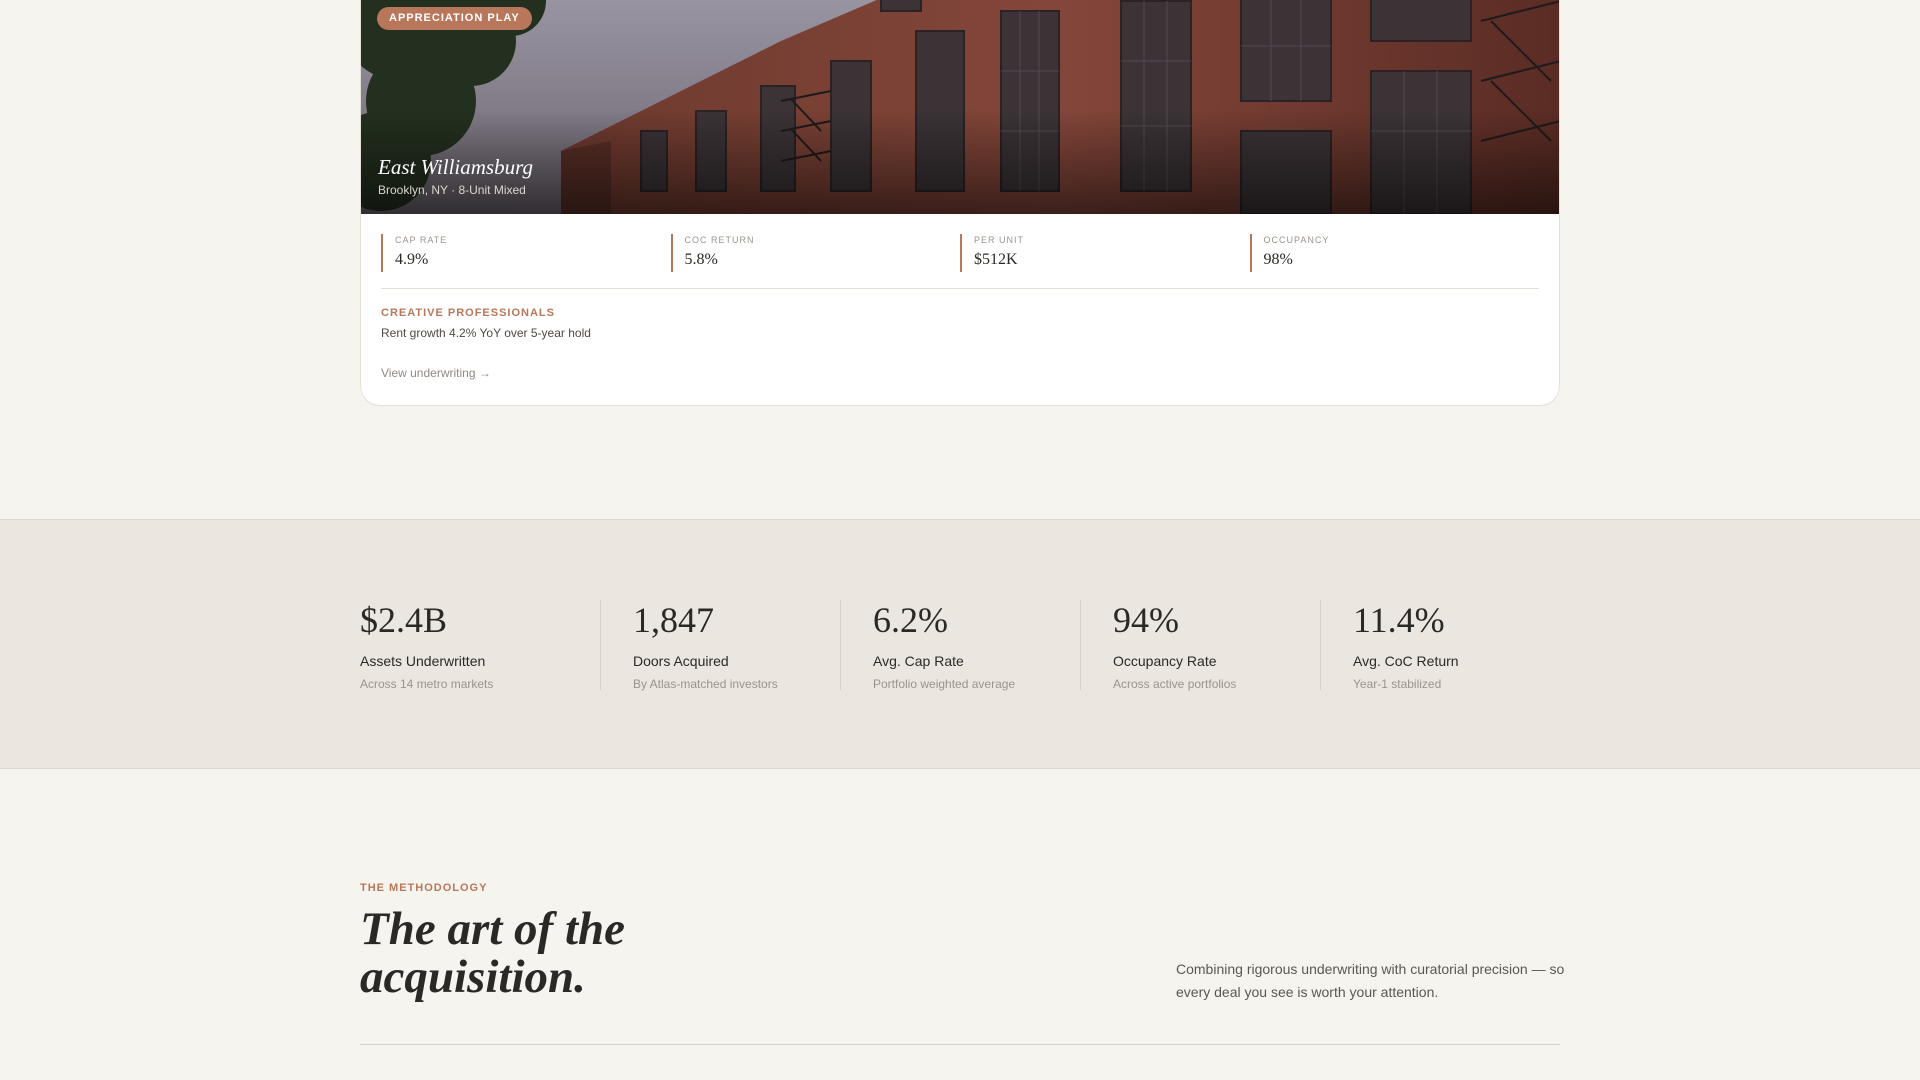  I want to click on stat-subtext: Across active portfolios, so click(1175, 684).